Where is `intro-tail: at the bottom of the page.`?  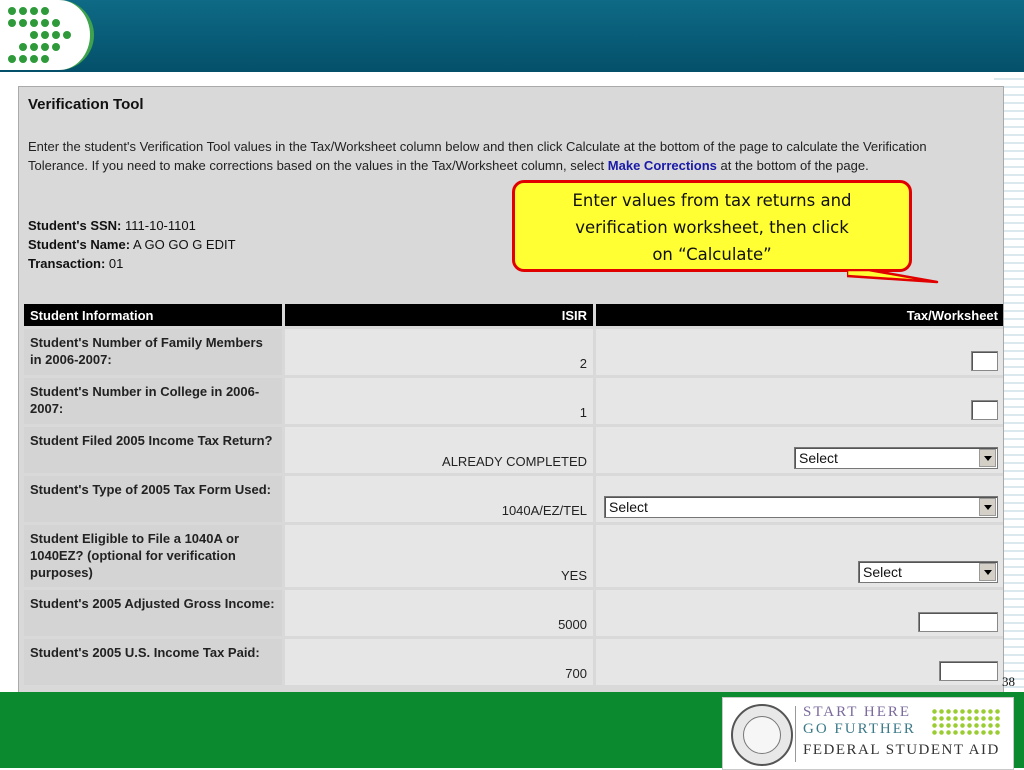
intro-tail: at the bottom of the page. is located at coordinates (794, 165).